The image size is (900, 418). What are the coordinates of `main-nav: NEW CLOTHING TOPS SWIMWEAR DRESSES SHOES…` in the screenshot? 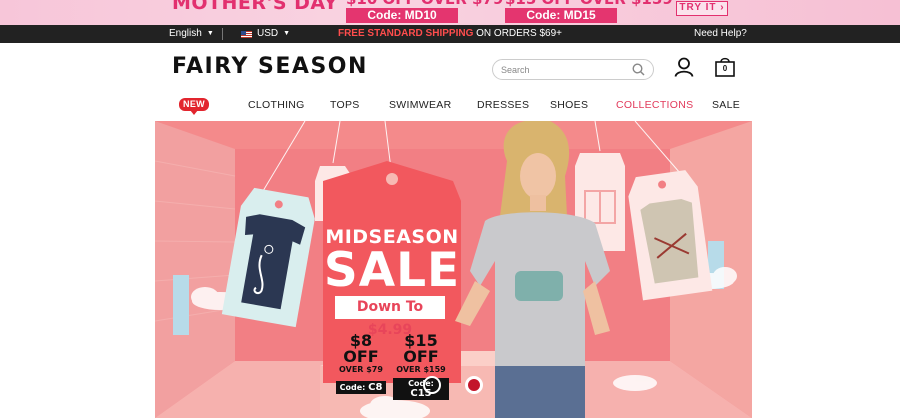 It's located at (450, 106).